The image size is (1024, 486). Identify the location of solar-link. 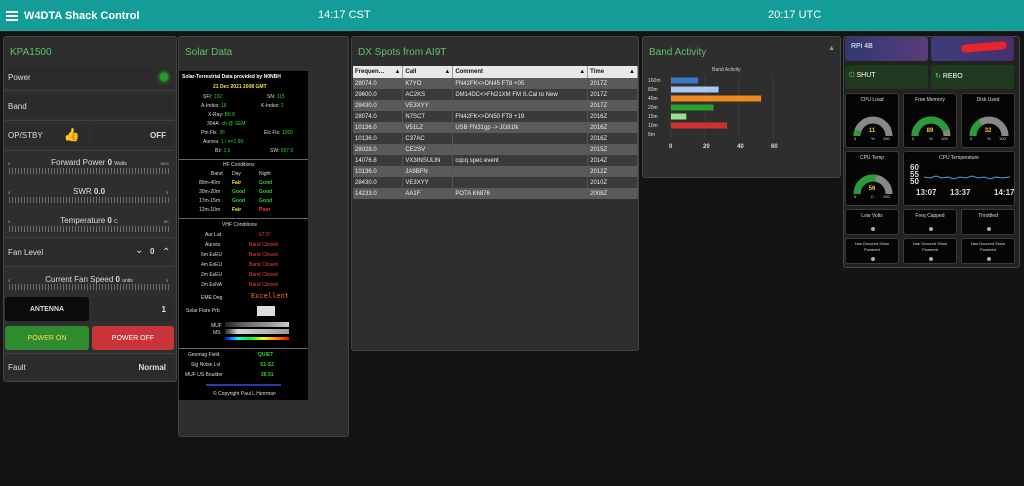
(243, 385).